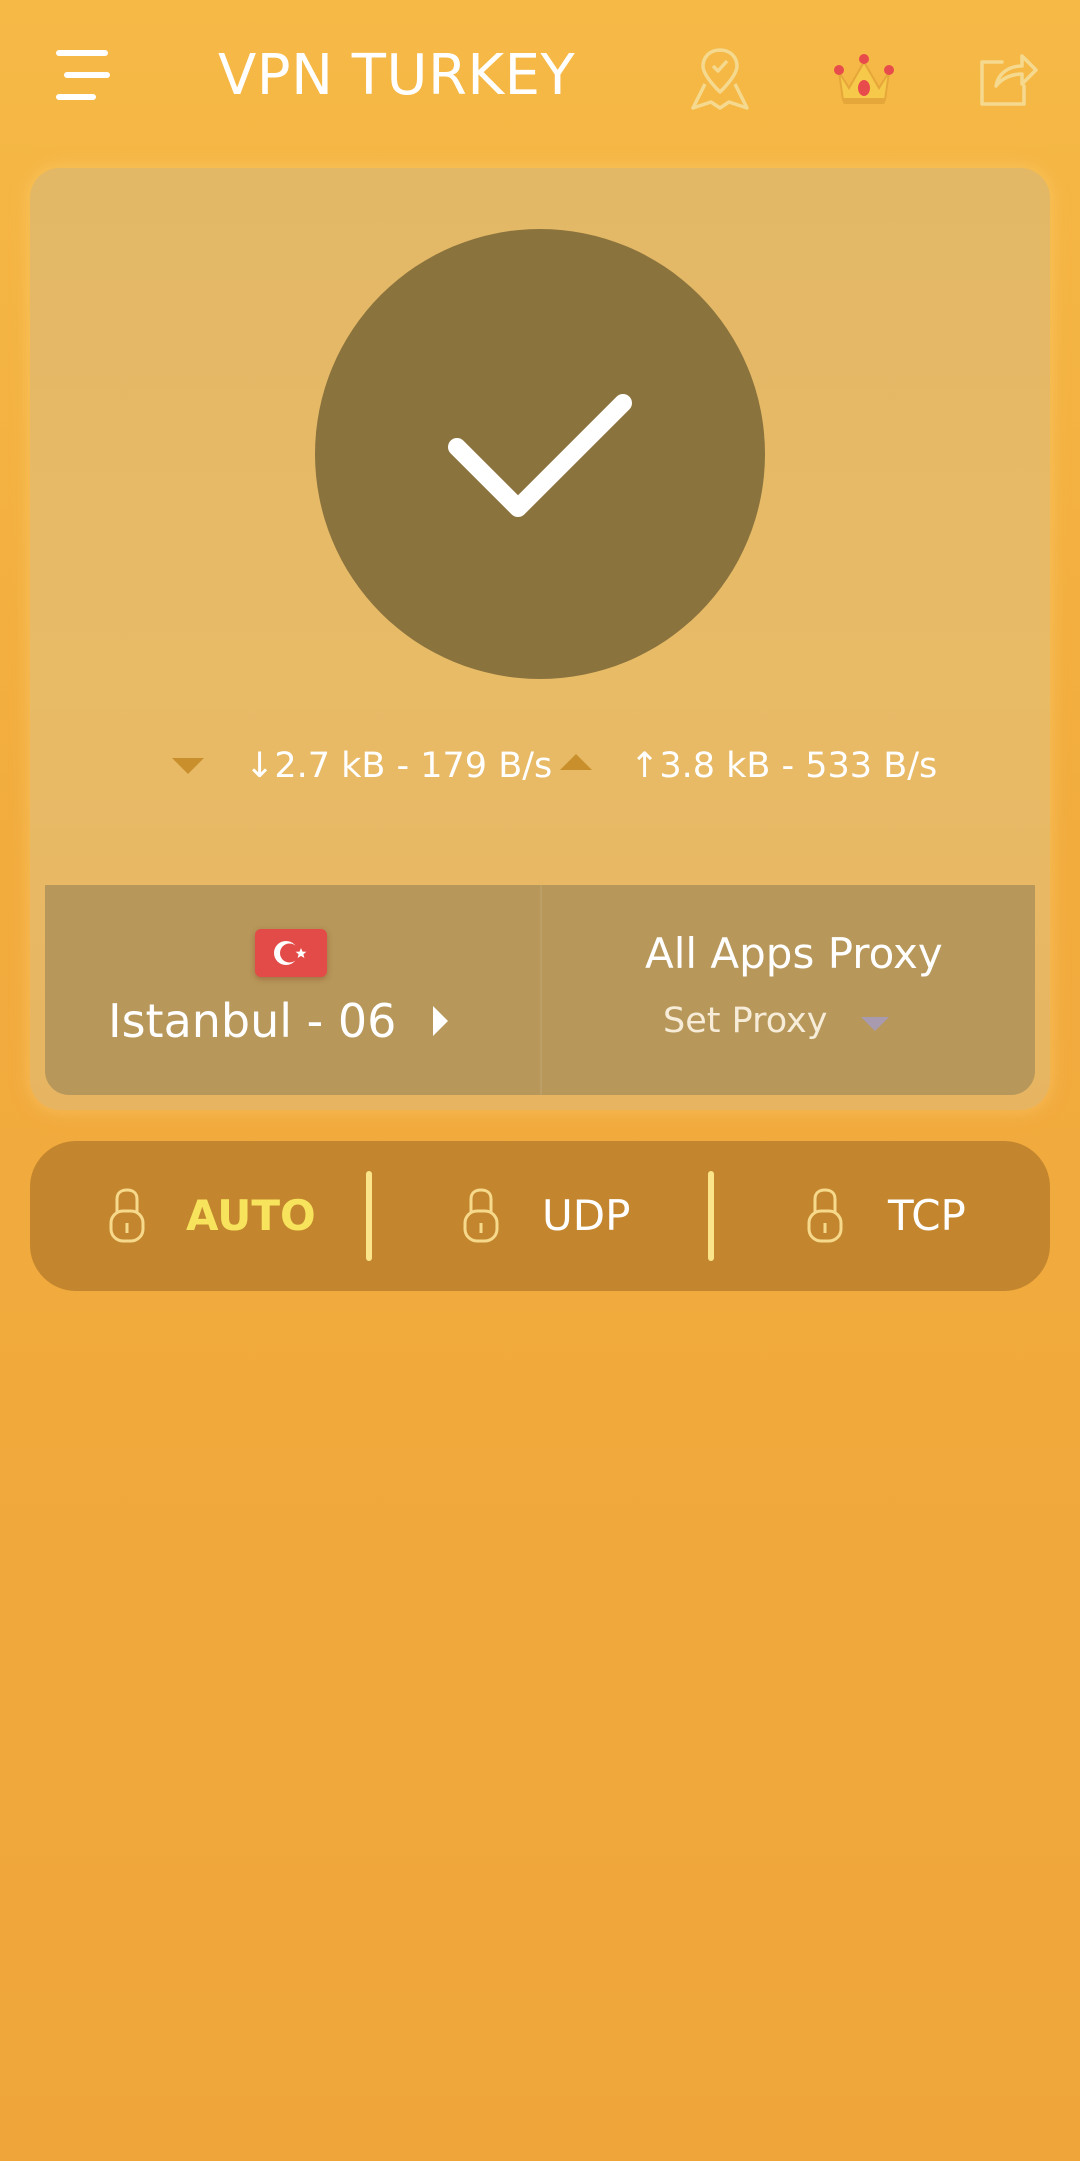  What do you see at coordinates (251, 1215) in the screenshot?
I see `protocol-auto-label: AUTO` at bounding box center [251, 1215].